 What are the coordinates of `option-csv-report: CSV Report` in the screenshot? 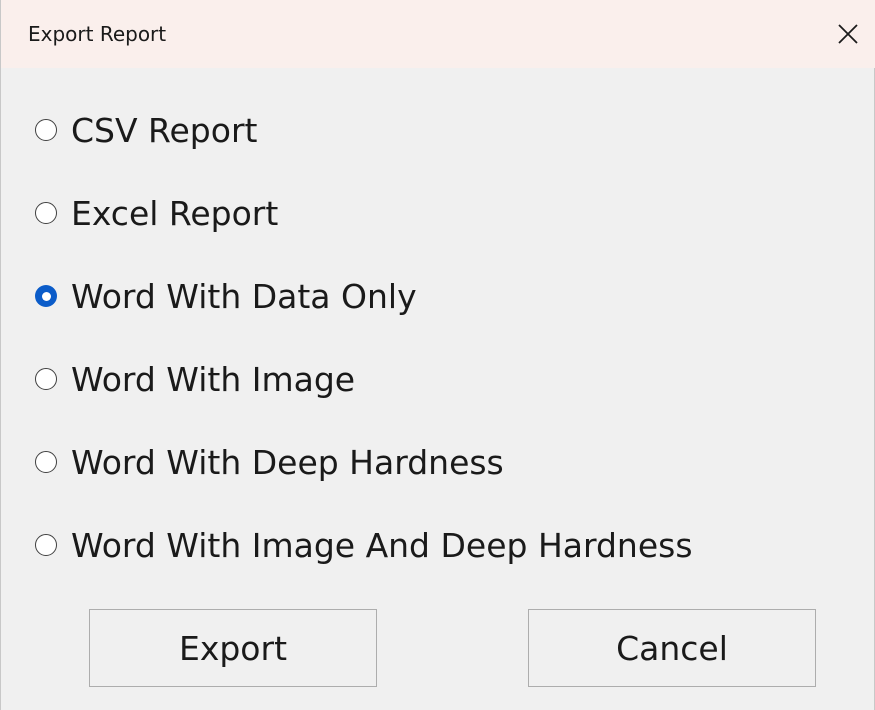 It's located at (146, 130).